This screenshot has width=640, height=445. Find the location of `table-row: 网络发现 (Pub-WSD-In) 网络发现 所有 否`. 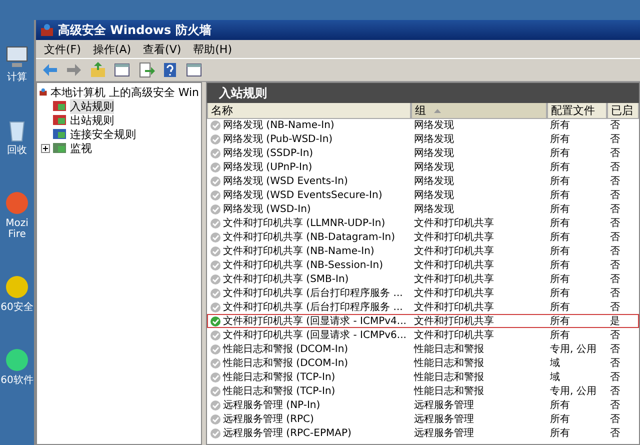

table-row: 网络发现 (Pub-WSD-In) 网络发现 所有 否 is located at coordinates (423, 139).